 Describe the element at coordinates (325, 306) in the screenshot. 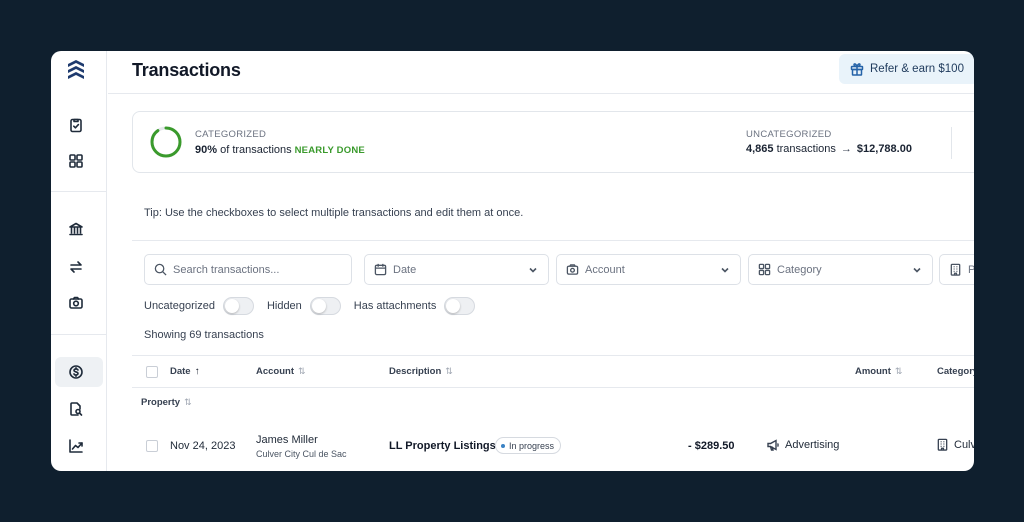

I see `toggle-hidden` at that location.